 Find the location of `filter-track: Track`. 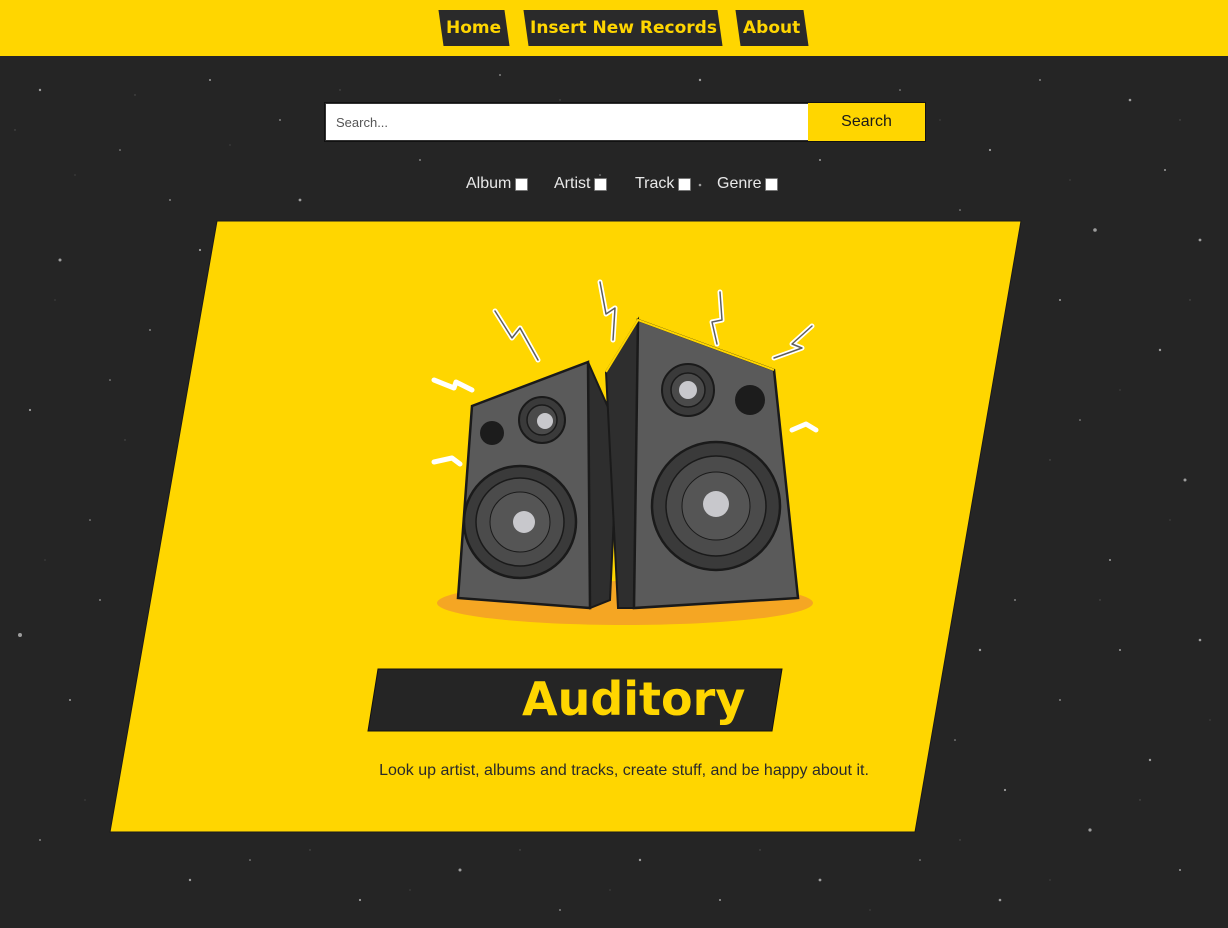

filter-track: Track is located at coordinates (663, 184).